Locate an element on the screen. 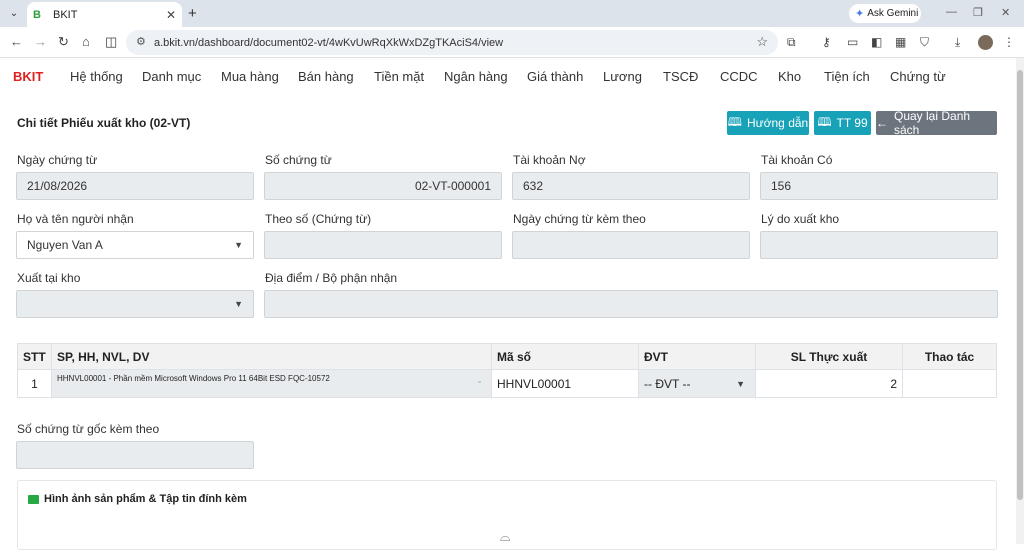 The height and width of the screenshot is (550, 1024). upload-tray-icon: ⌓ is located at coordinates (505, 537).